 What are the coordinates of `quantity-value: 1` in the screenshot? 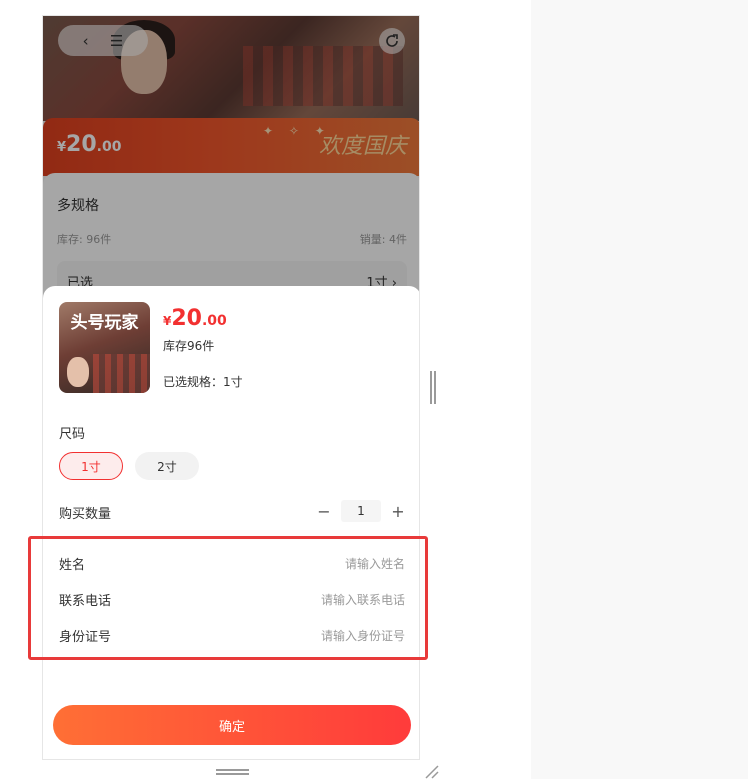 It's located at (361, 511).